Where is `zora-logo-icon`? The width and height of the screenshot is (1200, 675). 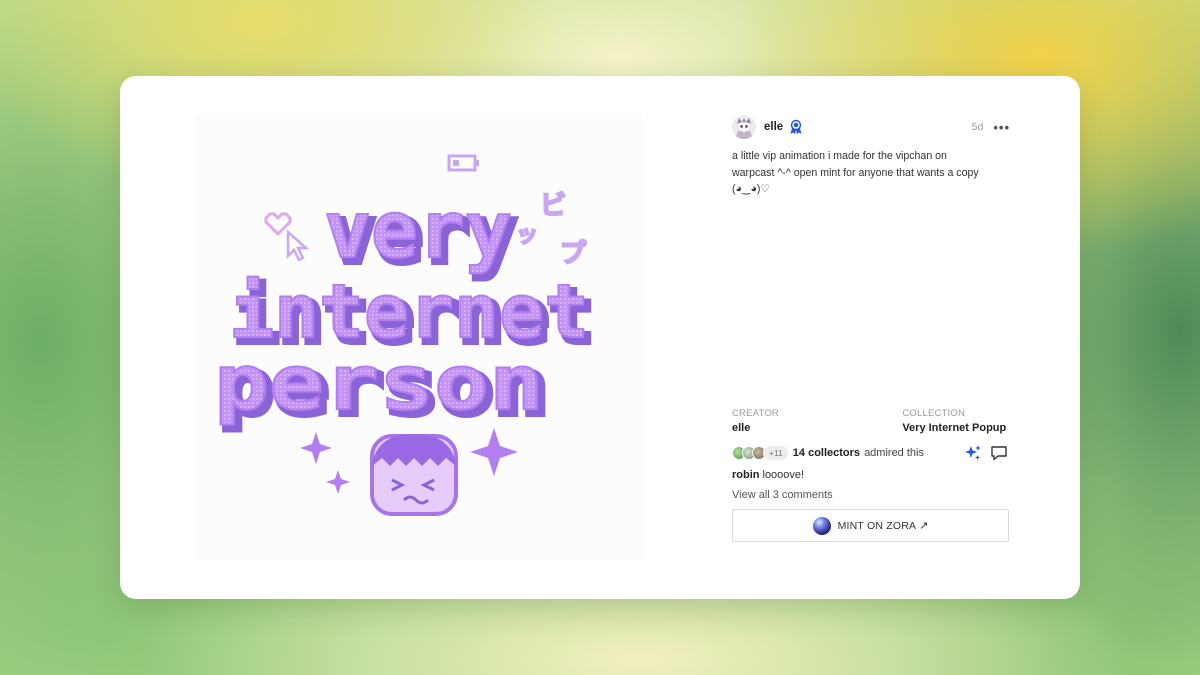 zora-logo-icon is located at coordinates (821, 525).